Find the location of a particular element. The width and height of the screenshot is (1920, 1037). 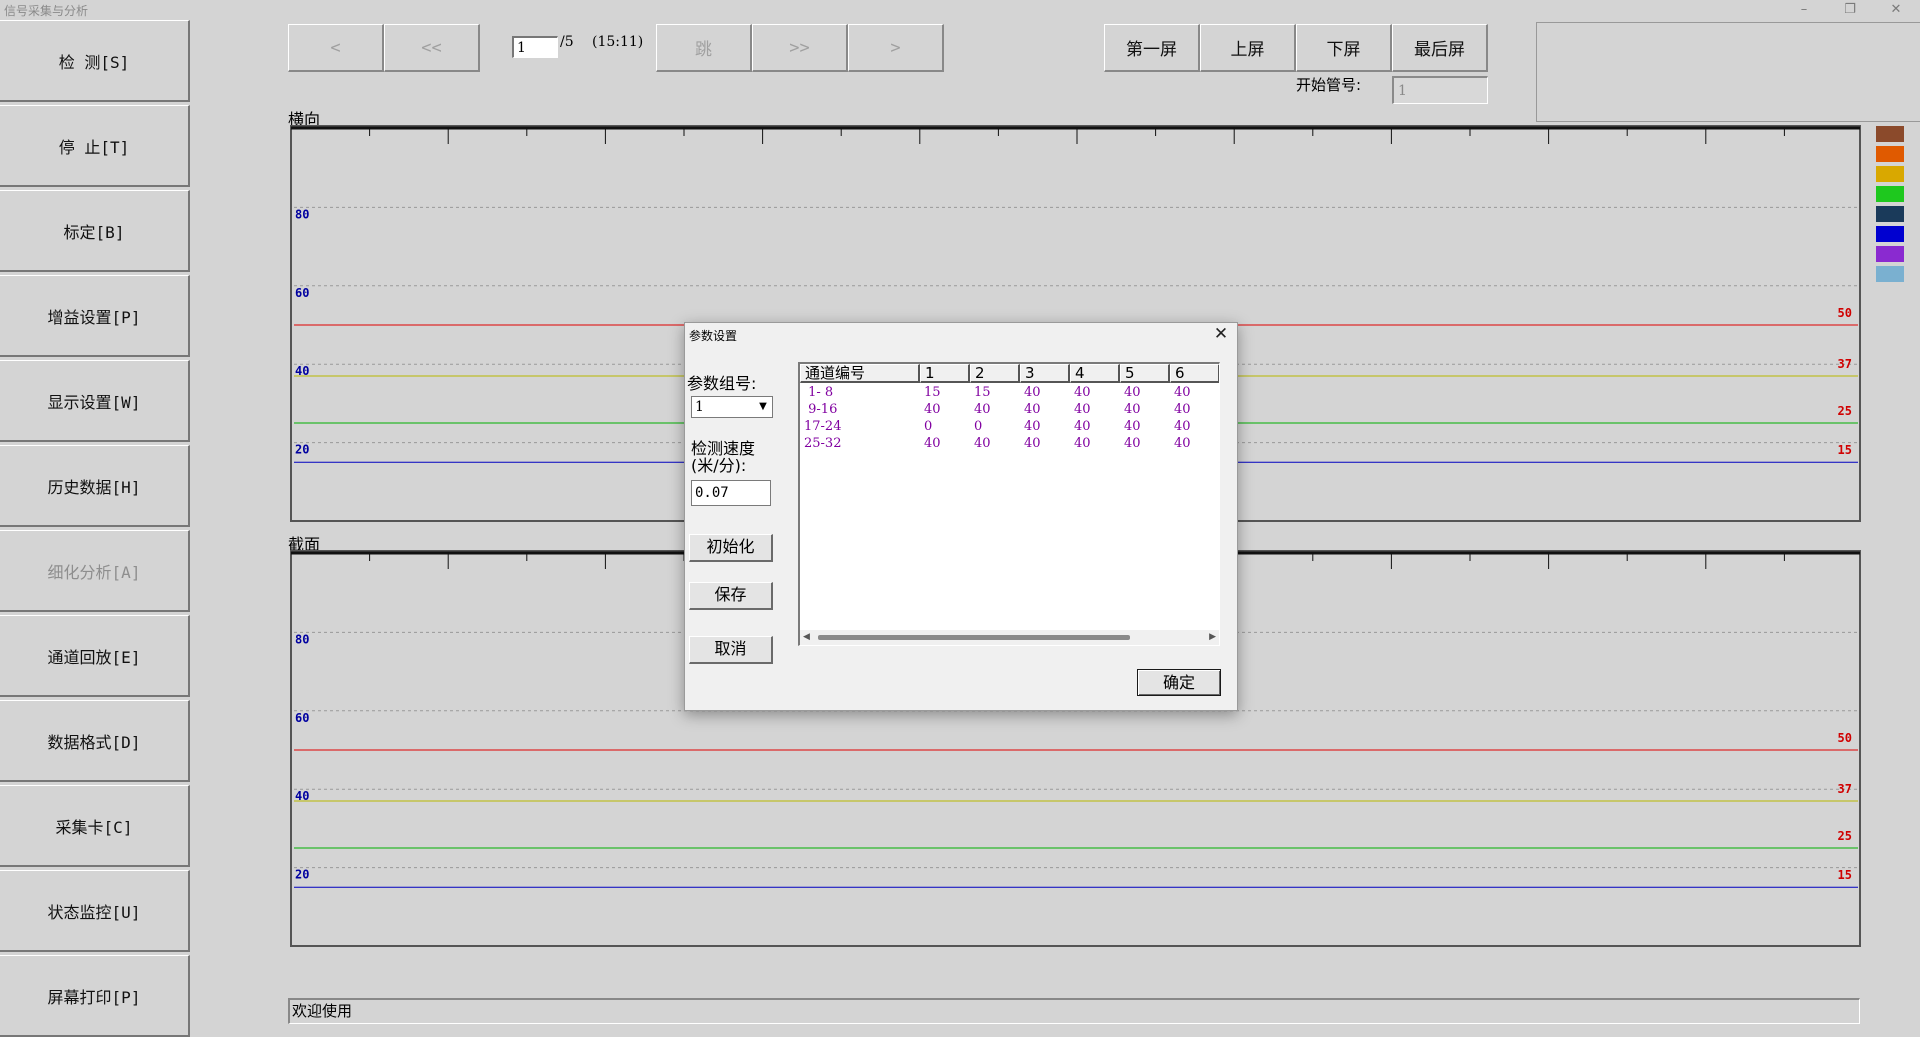

sidebar-button-history-data: 历史数据[H] is located at coordinates (95, 486).